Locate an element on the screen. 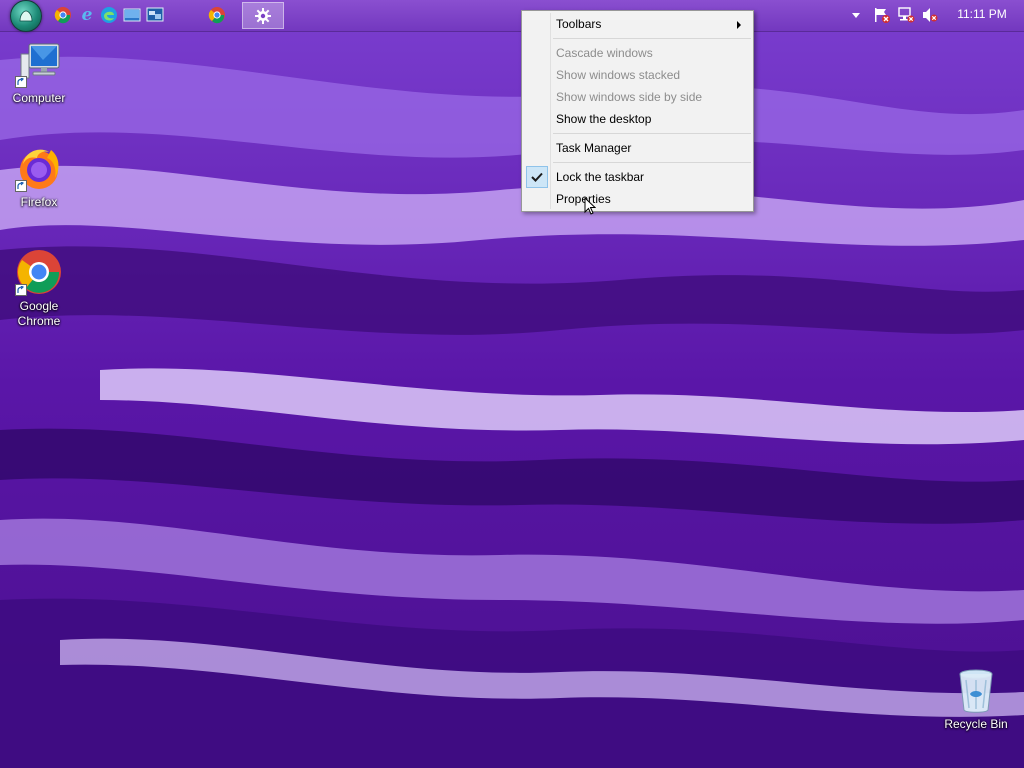 Image resolution: width=1024 pixels, height=768 pixels. menu-item-toolbars: Toolbars is located at coordinates (637, 24).